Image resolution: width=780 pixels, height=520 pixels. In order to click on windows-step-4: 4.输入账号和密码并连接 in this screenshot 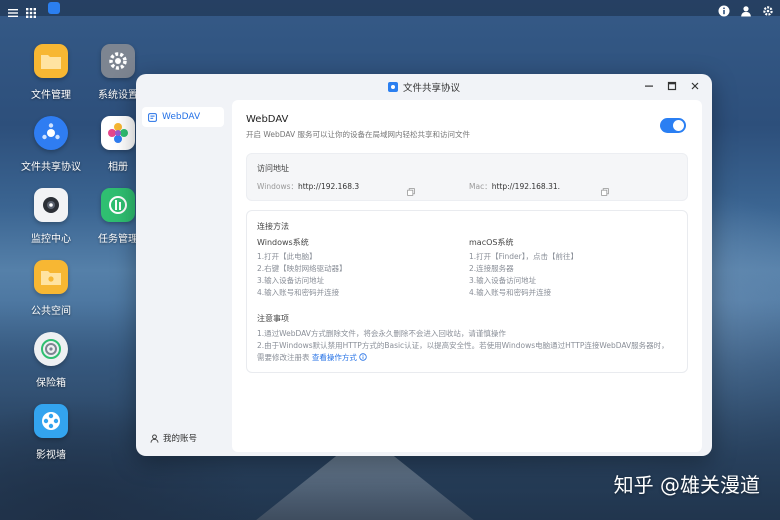, I will do `click(298, 292)`.